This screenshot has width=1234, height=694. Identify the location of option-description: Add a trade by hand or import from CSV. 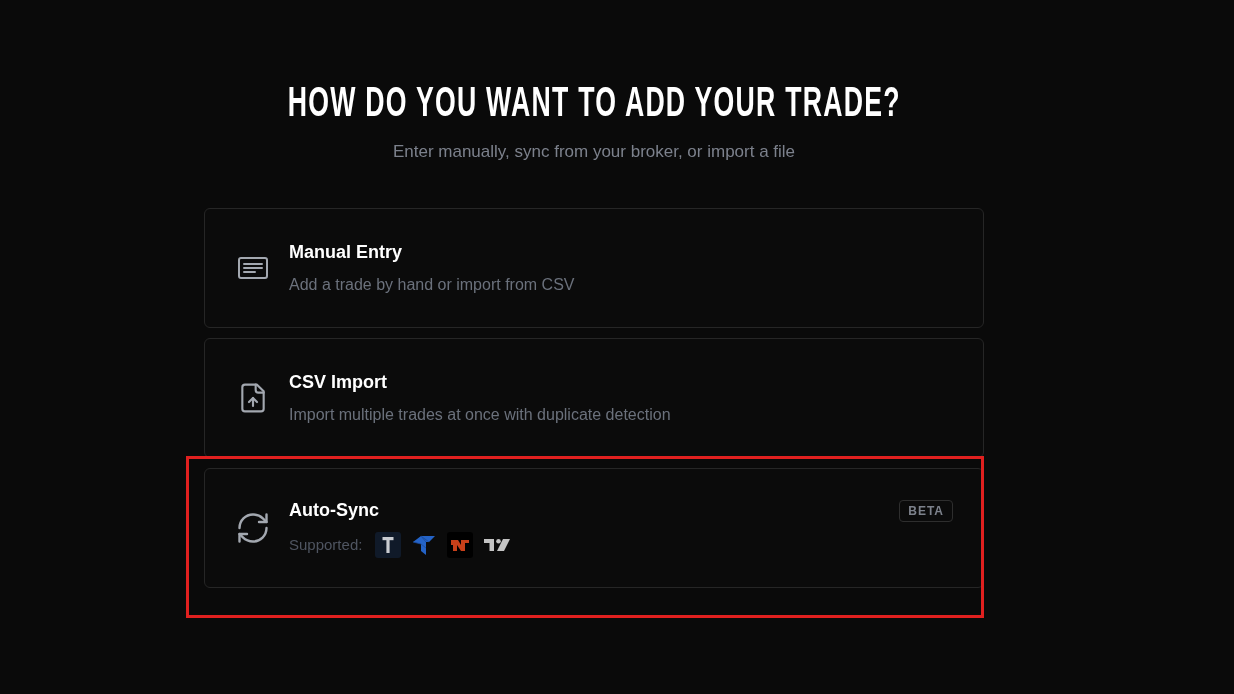
(432, 285).